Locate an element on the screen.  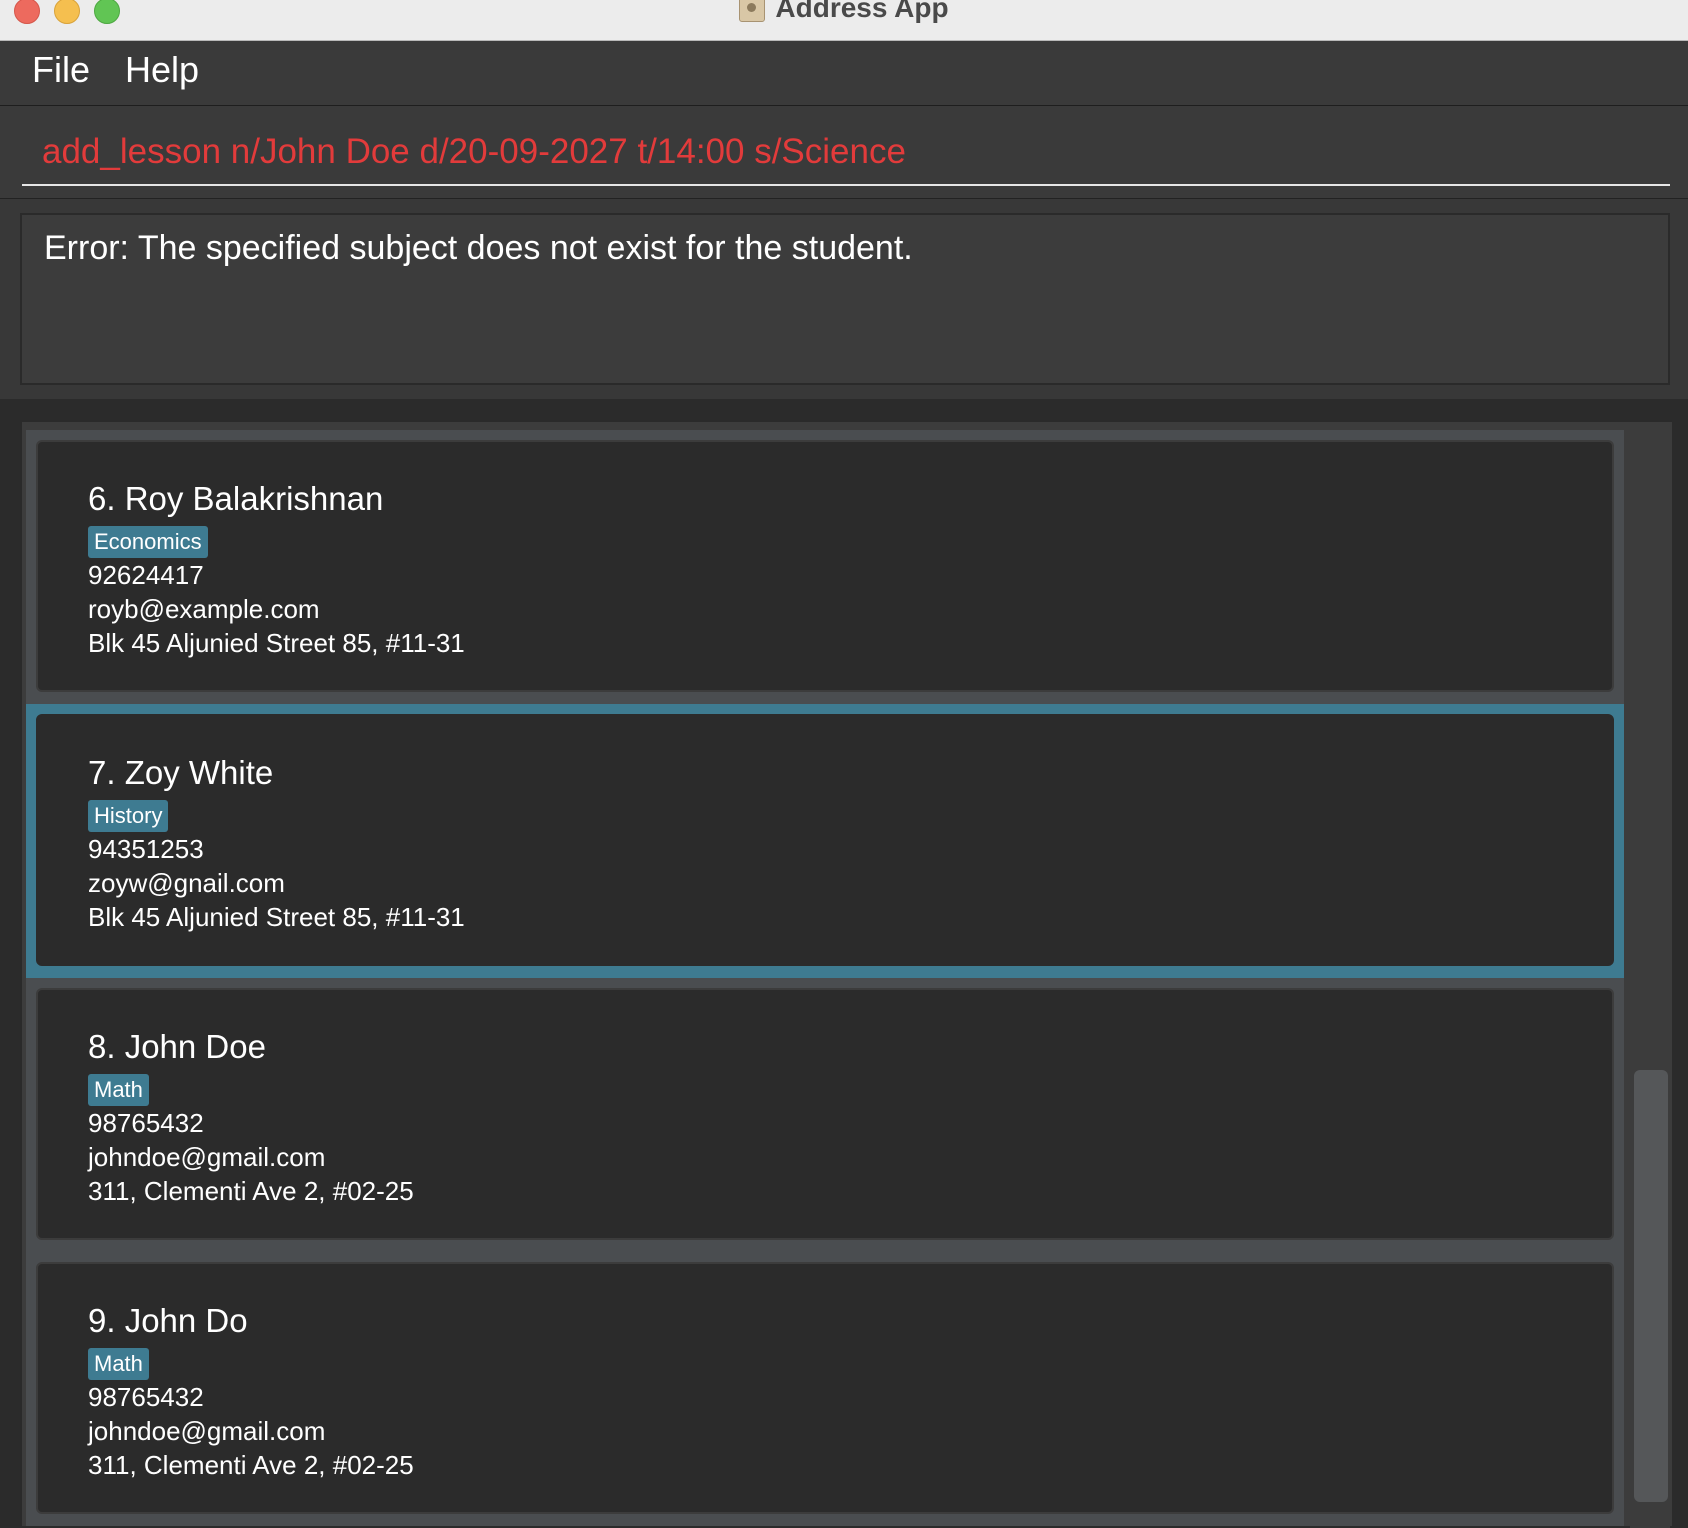
menu-file: File is located at coordinates (61, 70).